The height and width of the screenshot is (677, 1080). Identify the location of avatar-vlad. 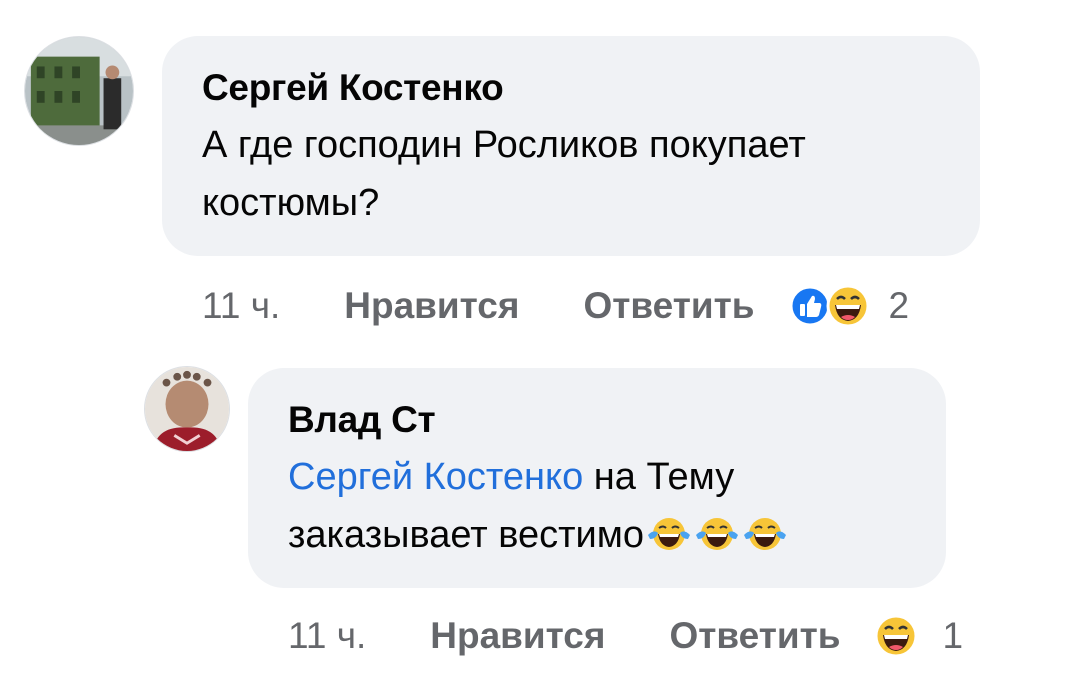
(187, 409).